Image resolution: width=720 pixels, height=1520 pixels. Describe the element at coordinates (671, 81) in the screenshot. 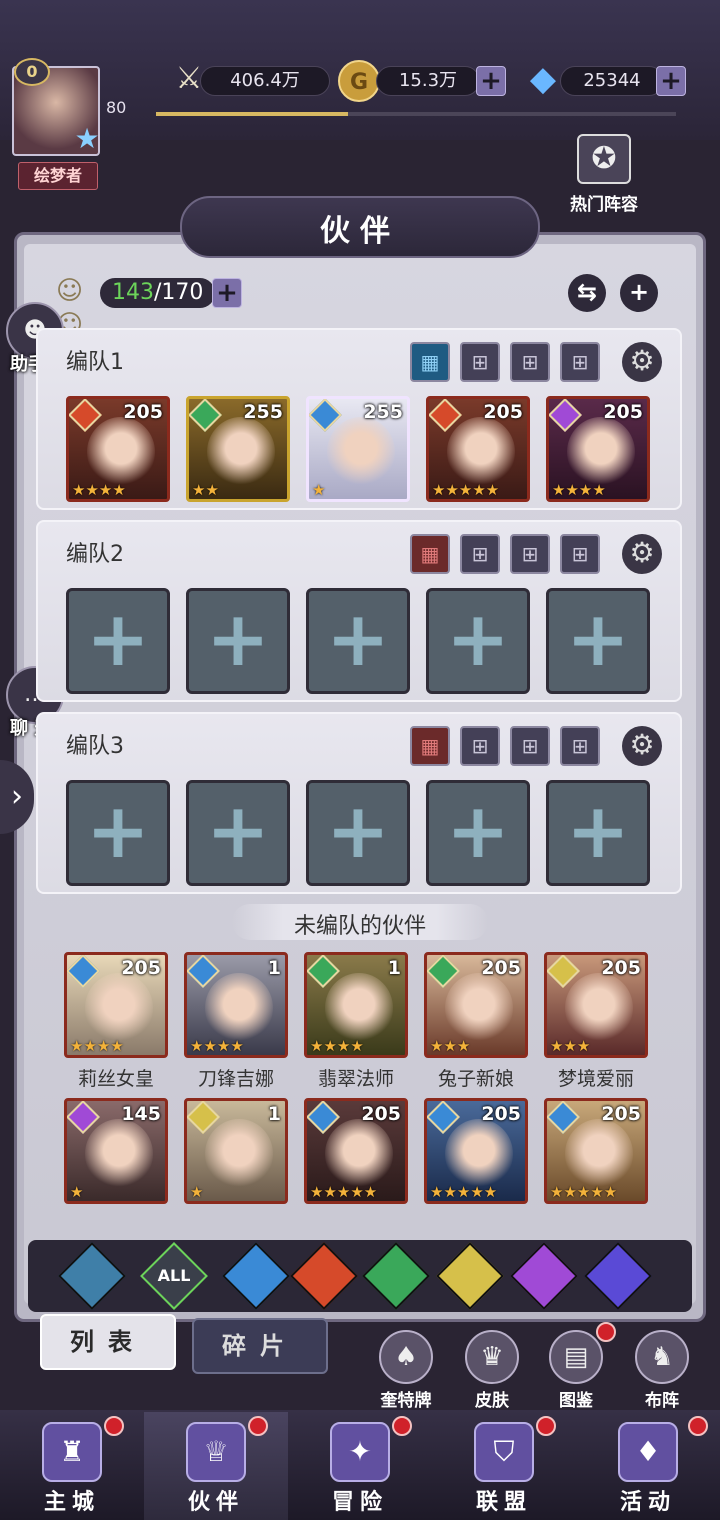

I see `add-diamond-button: +` at that location.